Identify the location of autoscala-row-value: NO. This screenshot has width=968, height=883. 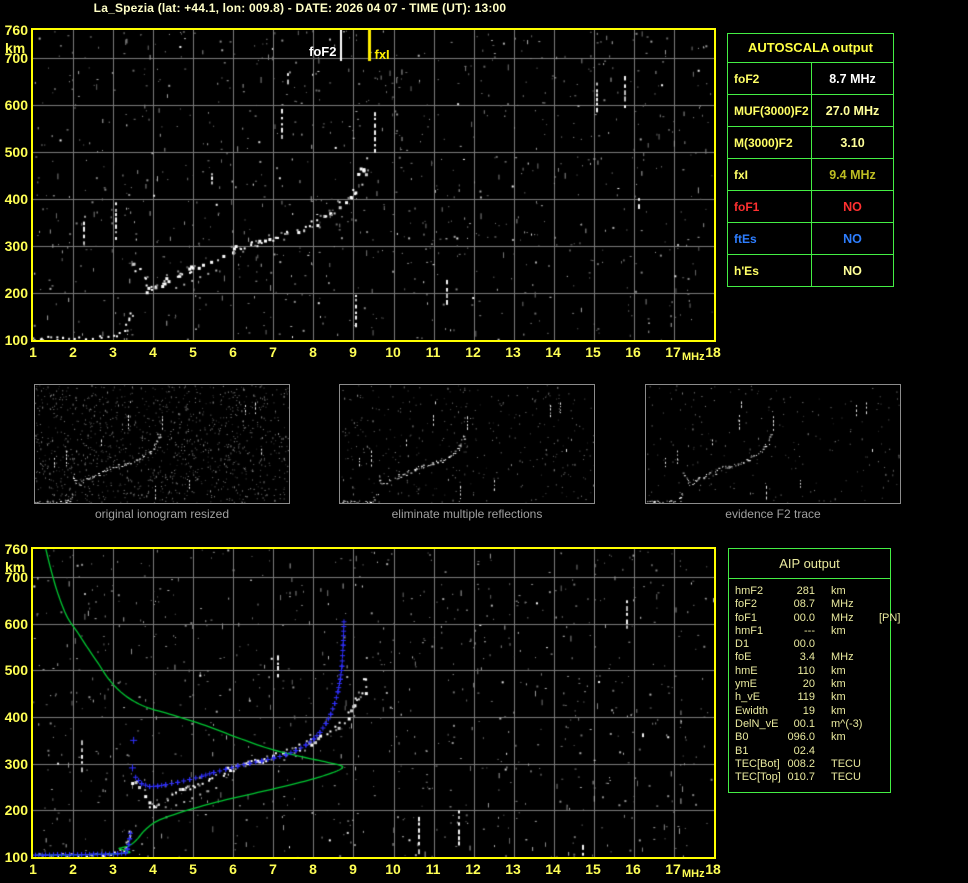
(852, 238).